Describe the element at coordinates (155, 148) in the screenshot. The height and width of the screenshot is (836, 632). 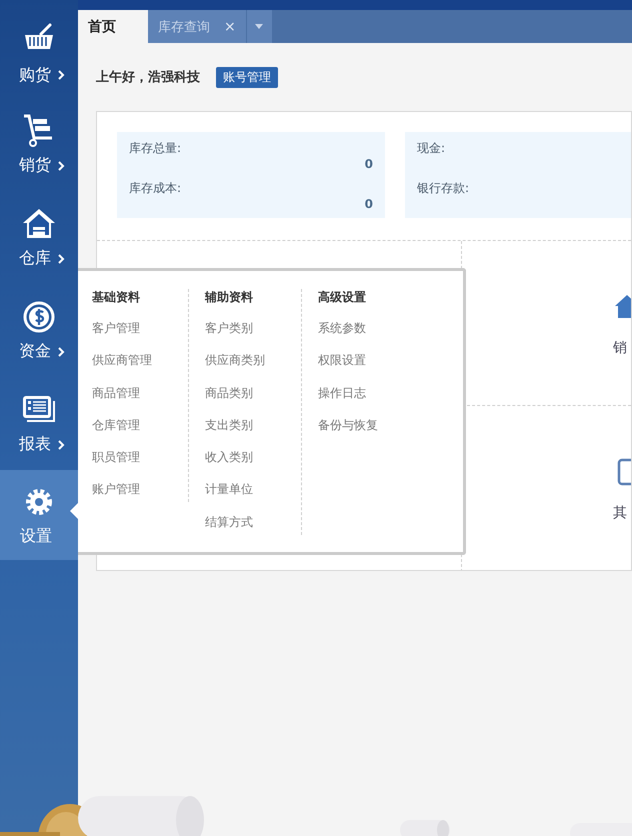
I see `stat-label: 库存总量:` at that location.